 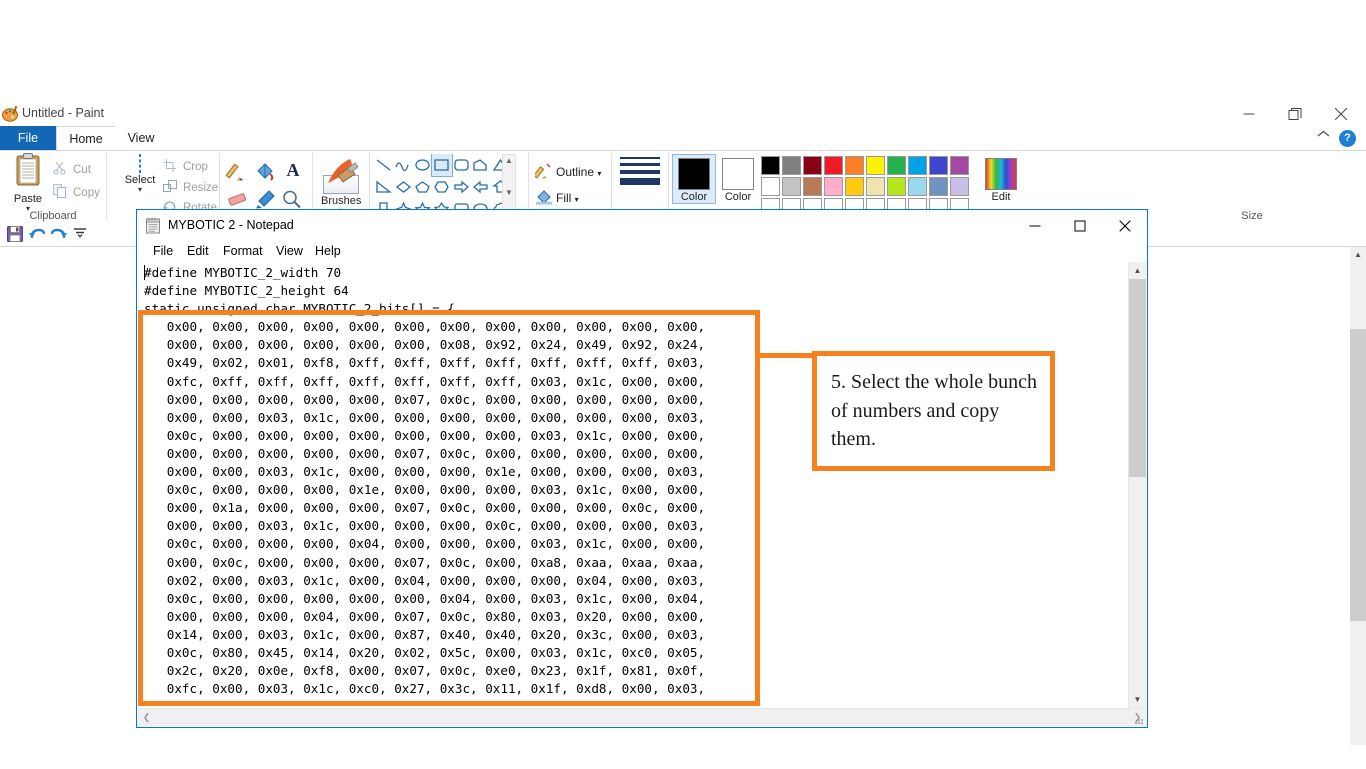 What do you see at coordinates (61, 191) in the screenshot?
I see `copy-icon` at bounding box center [61, 191].